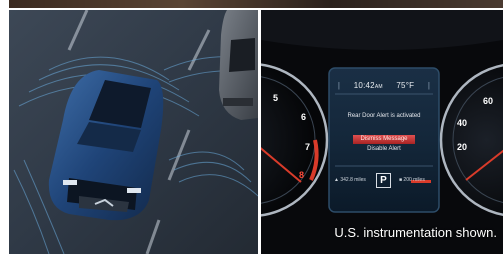 The width and height of the screenshot is (503, 254). Describe the element at coordinates (419, 180) in the screenshot. I see `trip-right-unit: miles` at that location.